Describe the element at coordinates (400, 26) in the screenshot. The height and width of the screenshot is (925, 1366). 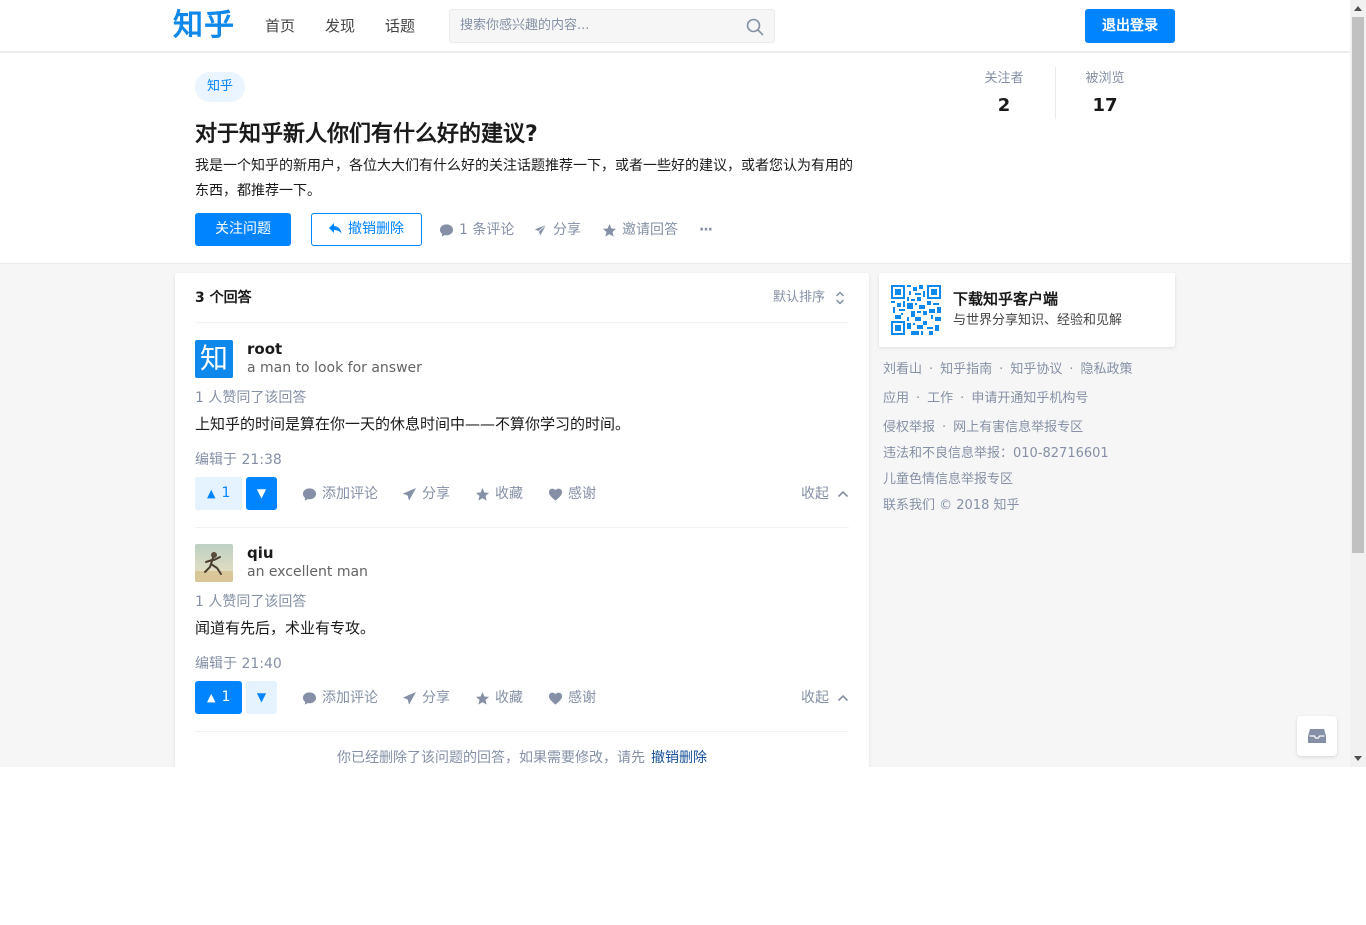
I see `nav-topics: 话题` at that location.